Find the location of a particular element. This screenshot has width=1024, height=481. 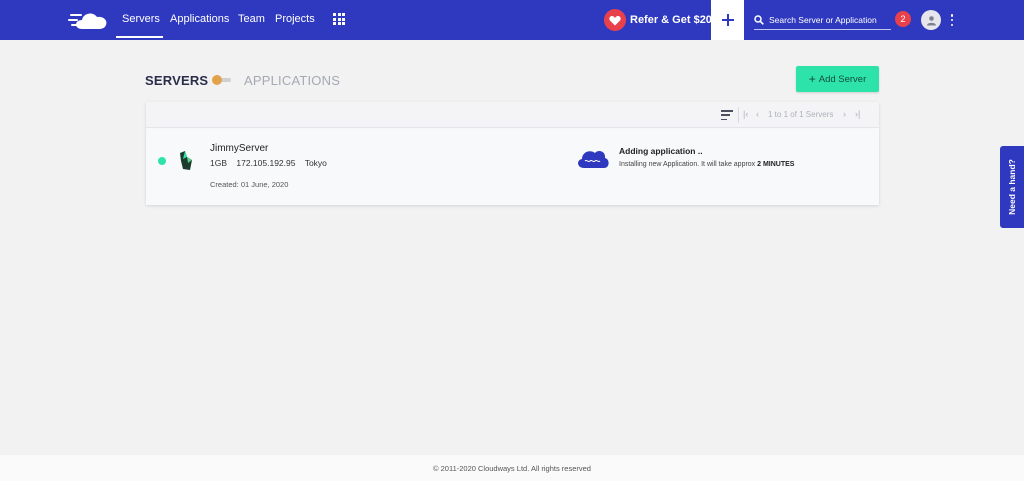

plus-icon: + is located at coordinates (812, 79).